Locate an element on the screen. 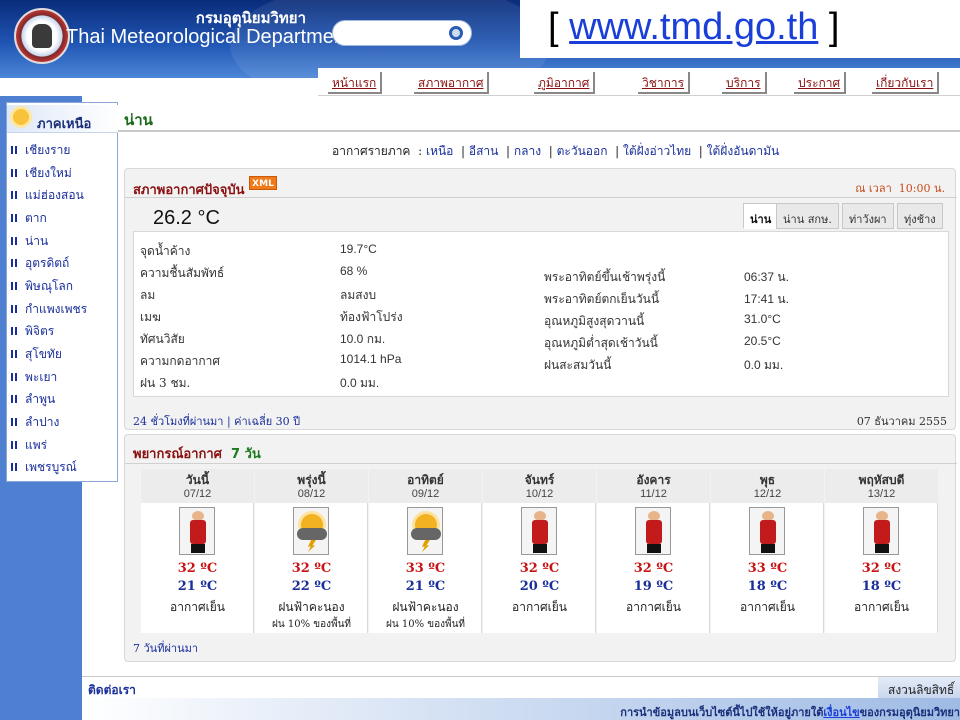 Image resolution: width=960 pixels, height=720 pixels. rain-chance: ฝน 10% ของพื้นที่ is located at coordinates (425, 624).